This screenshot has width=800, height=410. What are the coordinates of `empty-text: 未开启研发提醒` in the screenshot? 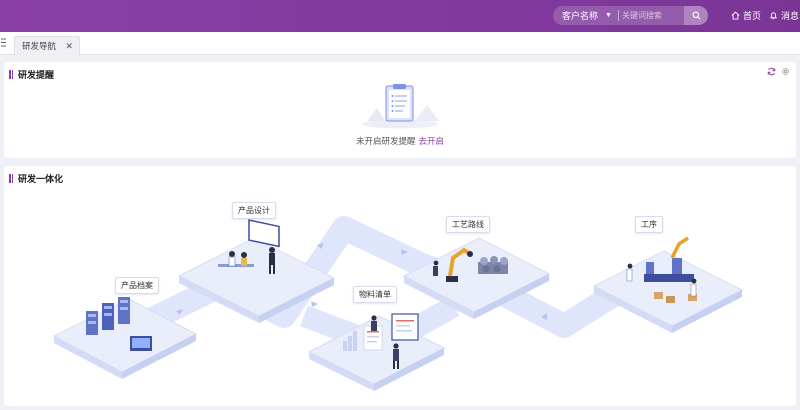 It's located at (385, 141).